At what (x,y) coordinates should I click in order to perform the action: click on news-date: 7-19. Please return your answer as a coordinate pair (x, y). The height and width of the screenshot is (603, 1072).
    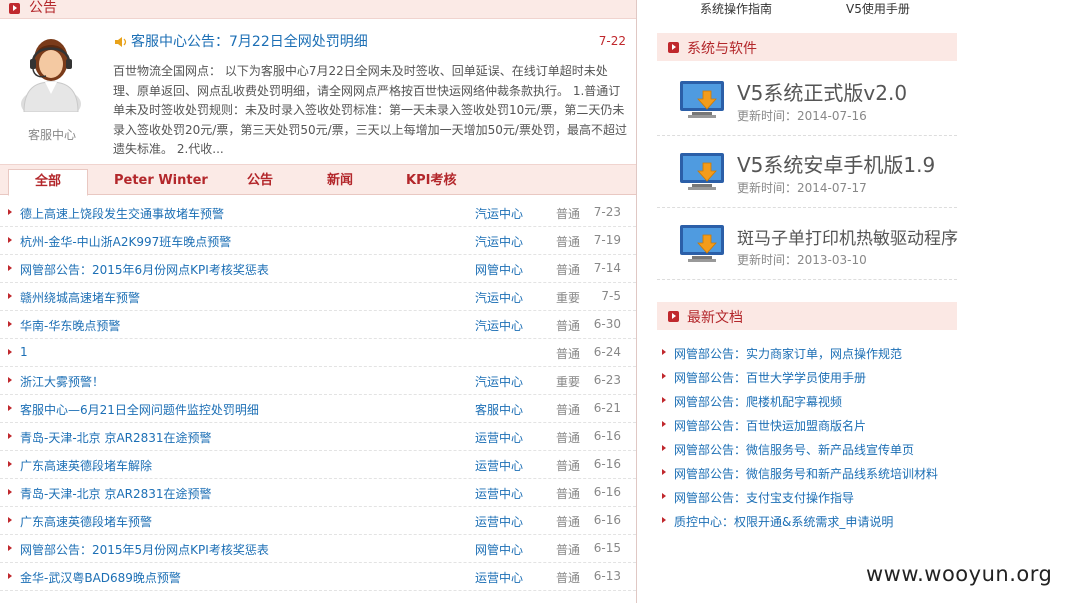
    Looking at the image, I should click on (607, 240).